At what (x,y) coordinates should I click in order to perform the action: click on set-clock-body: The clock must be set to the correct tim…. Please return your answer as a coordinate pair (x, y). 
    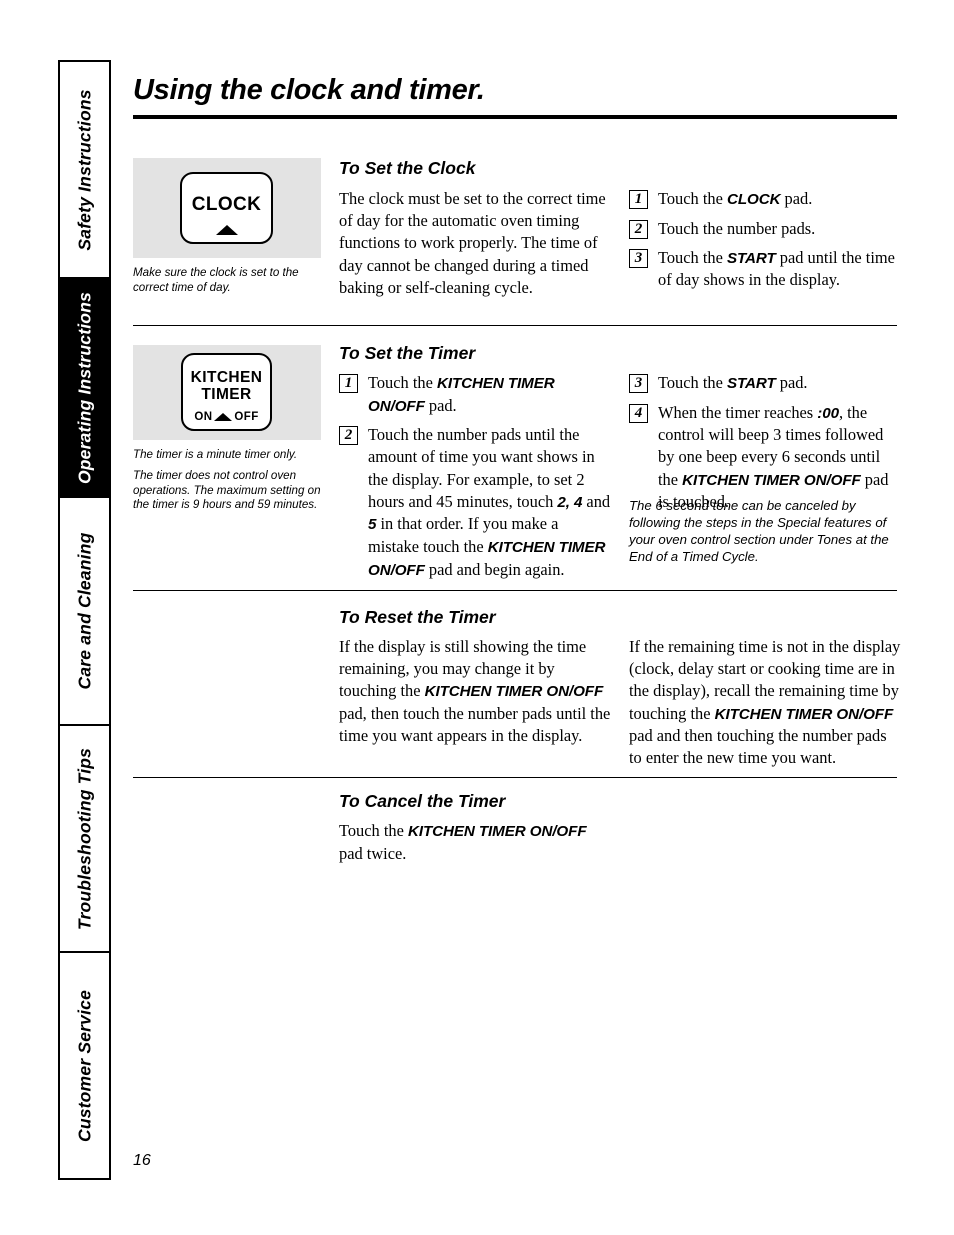
    Looking at the image, I should click on (474, 243).